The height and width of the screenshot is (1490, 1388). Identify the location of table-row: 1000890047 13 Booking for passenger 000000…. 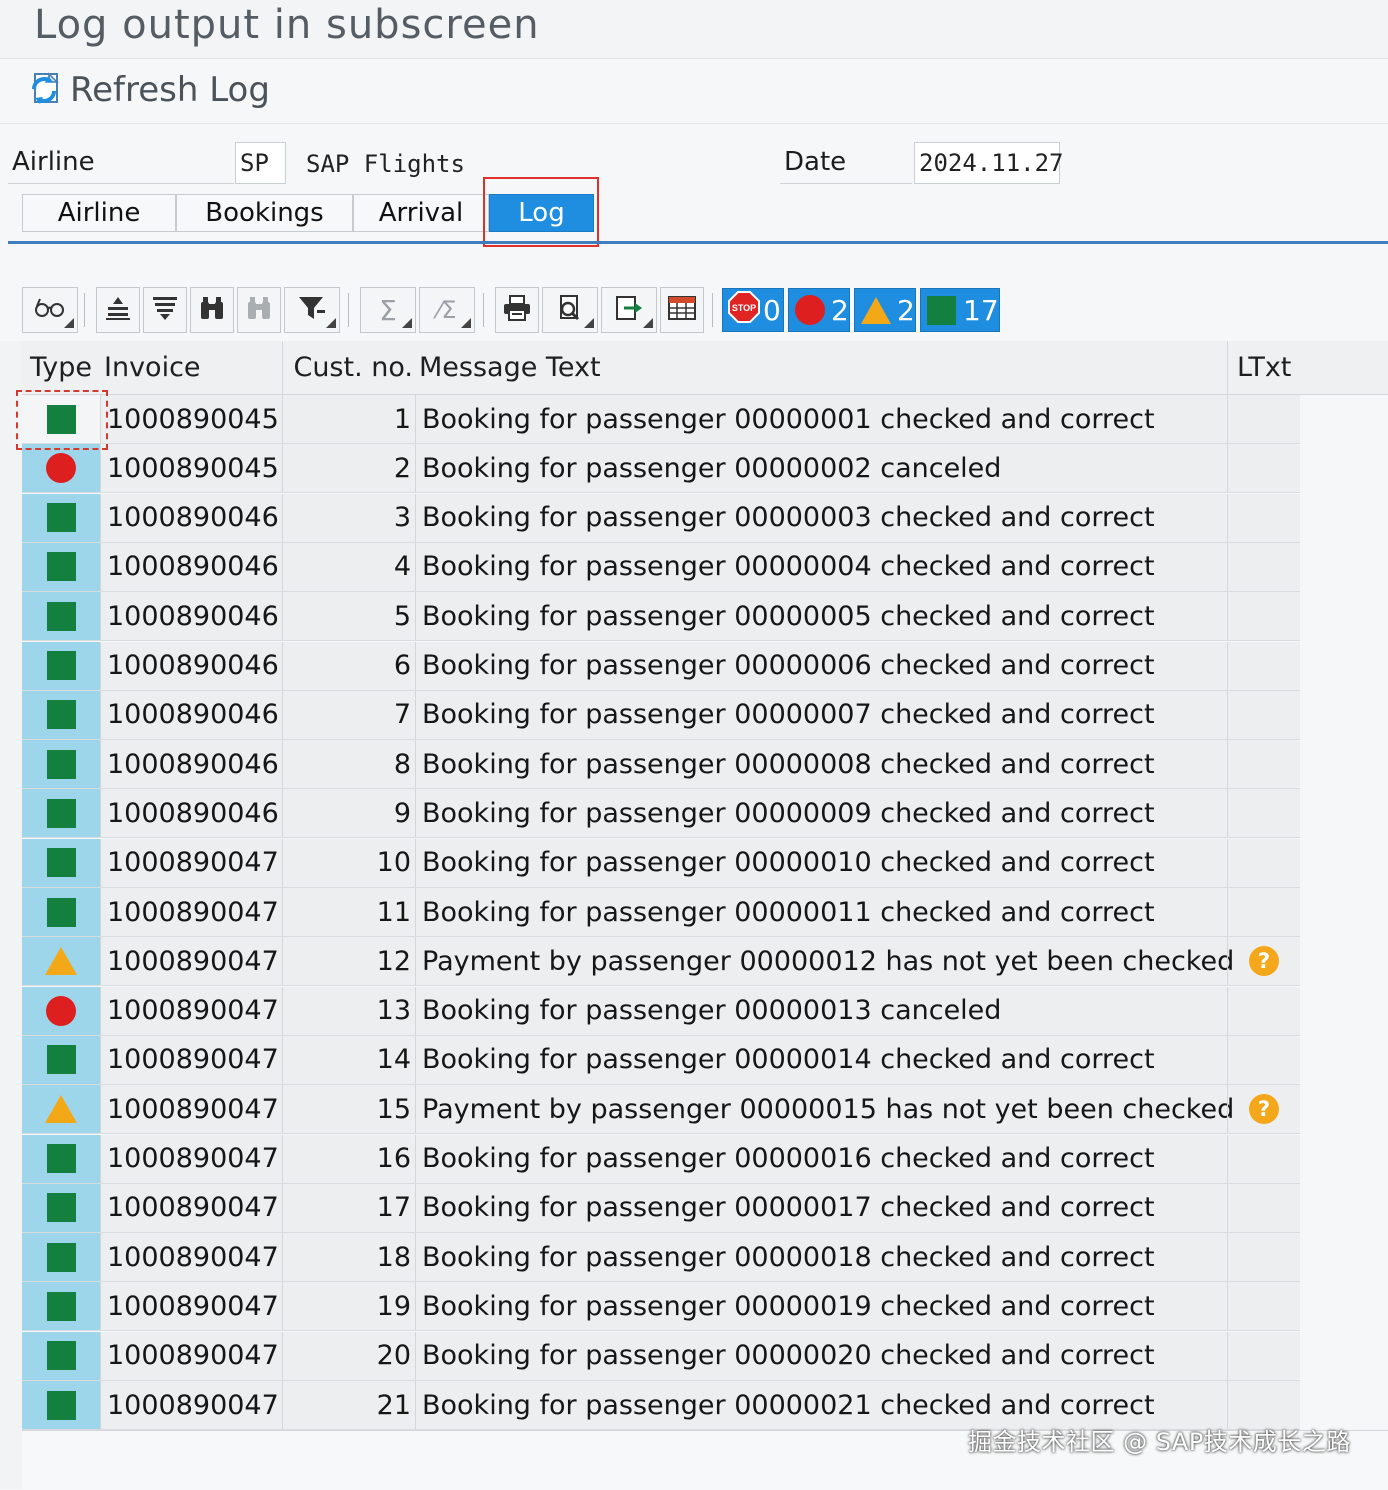
(661, 1011).